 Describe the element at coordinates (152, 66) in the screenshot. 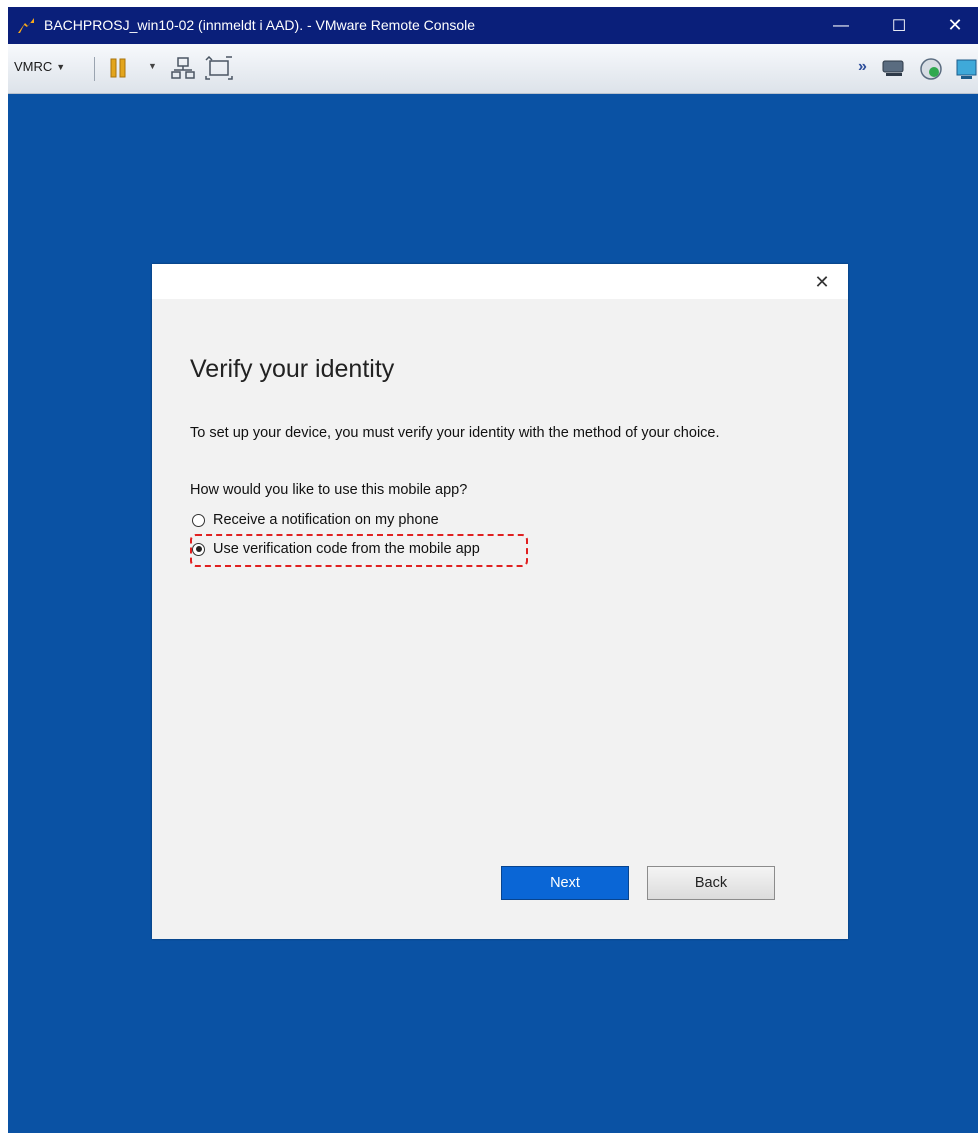

I see `pause-options-chevron-icon: ▼` at that location.